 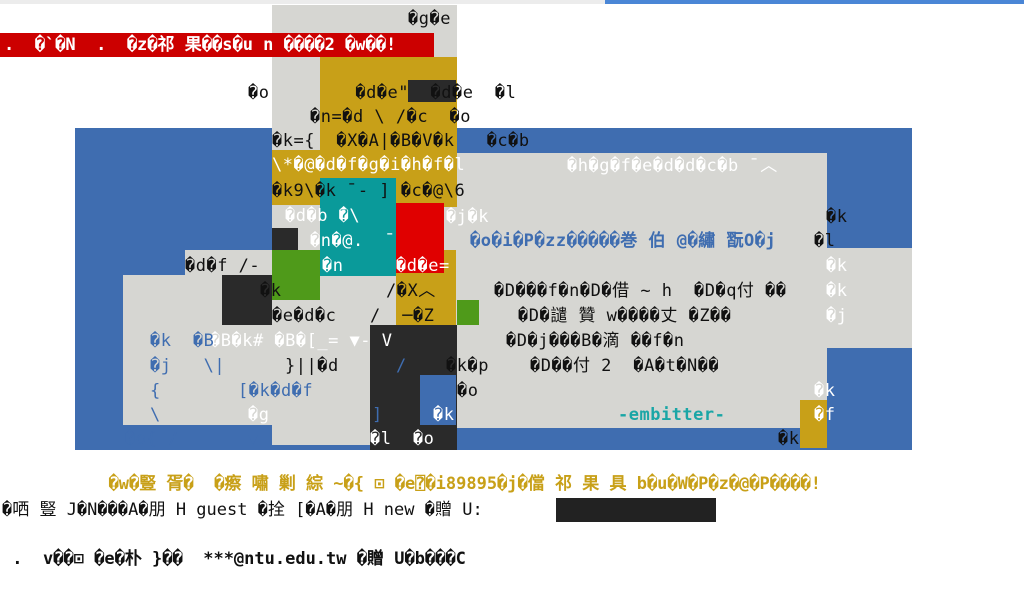 I want to click on art-misc-text: /, so click(x=401, y=366).